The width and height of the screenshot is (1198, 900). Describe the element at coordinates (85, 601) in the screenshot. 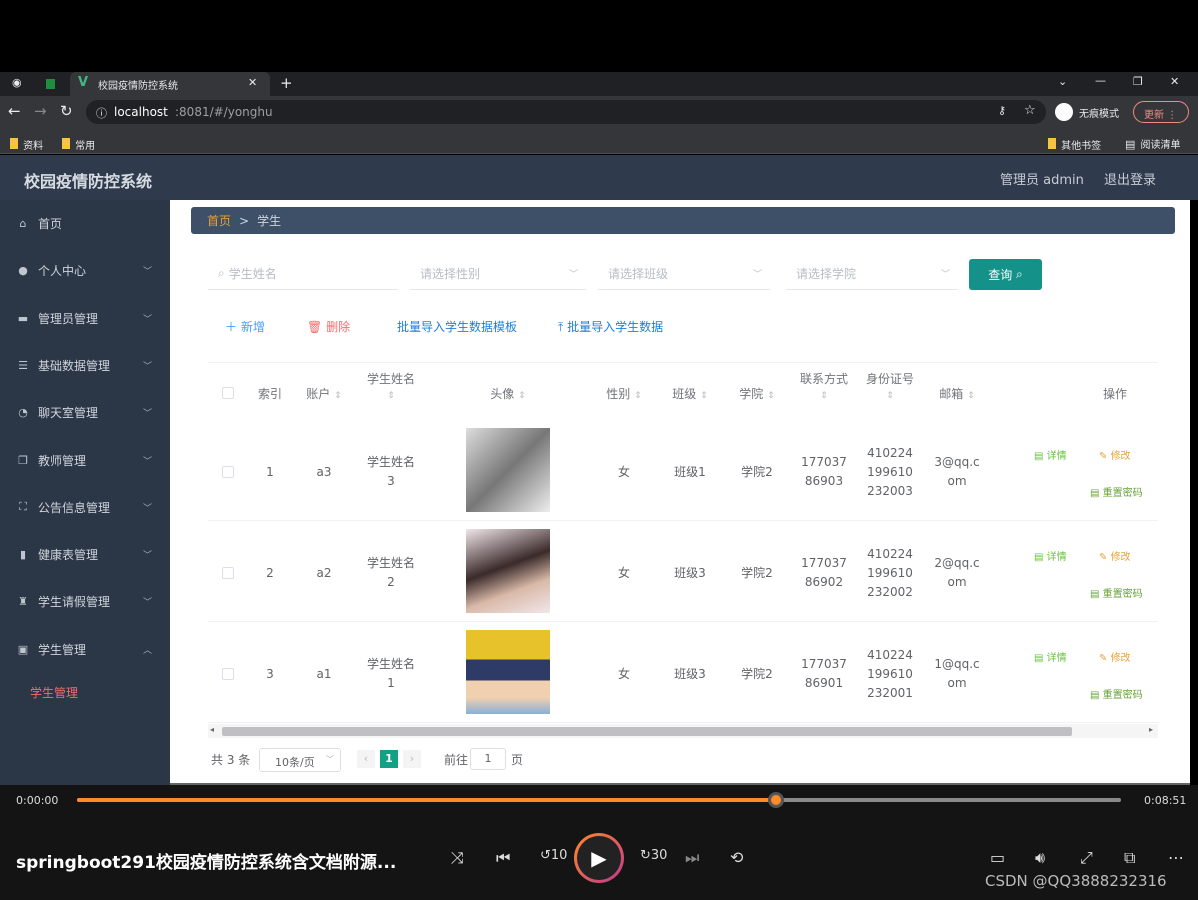

I see `sidebar-item: ♜ 学生请假管理 ﹀` at that location.